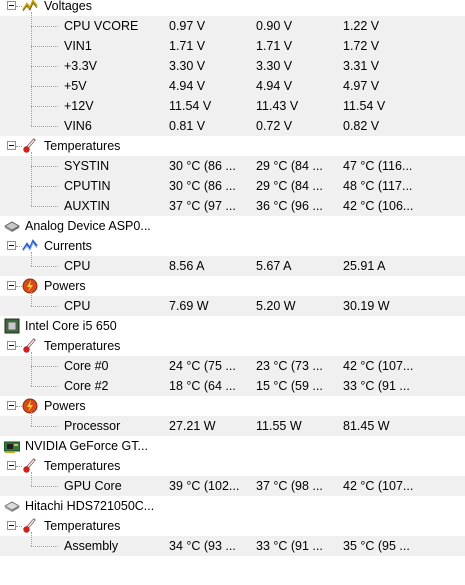 This screenshot has width=465, height=585. I want to click on category-row: Currents, so click(232, 246).